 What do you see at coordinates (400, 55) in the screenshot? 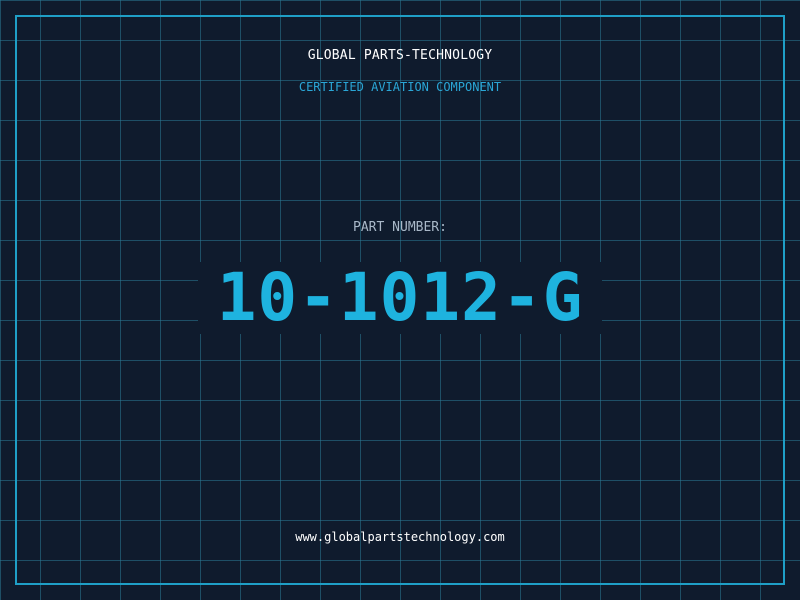
I see `company-name: GLOBAL PARTS-TECHNOLOGY` at bounding box center [400, 55].